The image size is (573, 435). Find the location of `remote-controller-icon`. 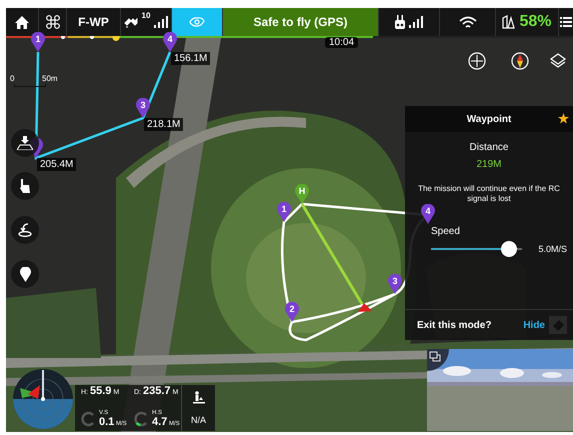

remote-controller-icon is located at coordinates (400, 22).